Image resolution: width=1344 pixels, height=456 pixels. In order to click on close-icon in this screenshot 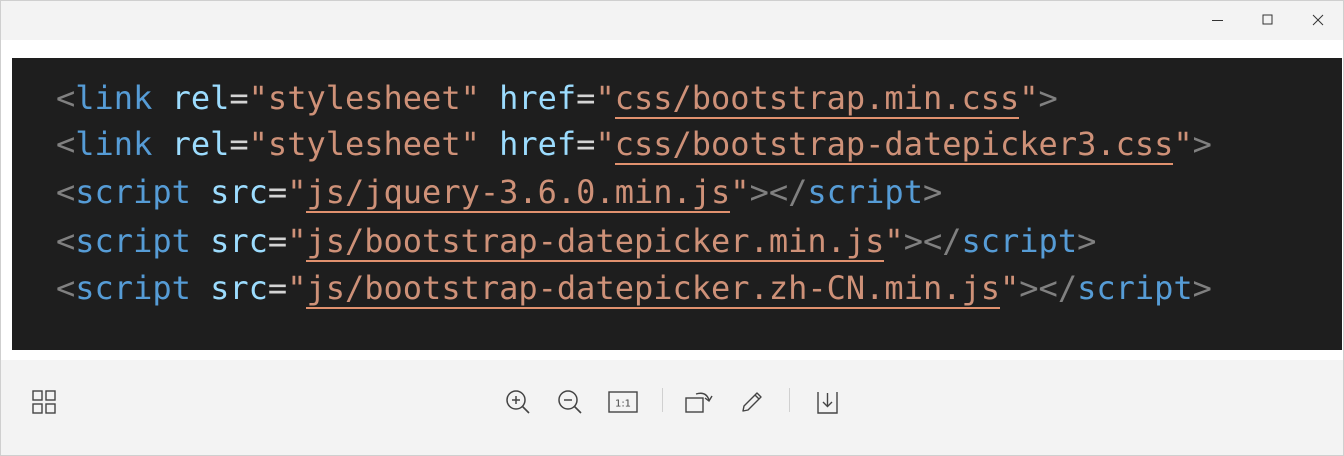, I will do `click(1318, 20)`.